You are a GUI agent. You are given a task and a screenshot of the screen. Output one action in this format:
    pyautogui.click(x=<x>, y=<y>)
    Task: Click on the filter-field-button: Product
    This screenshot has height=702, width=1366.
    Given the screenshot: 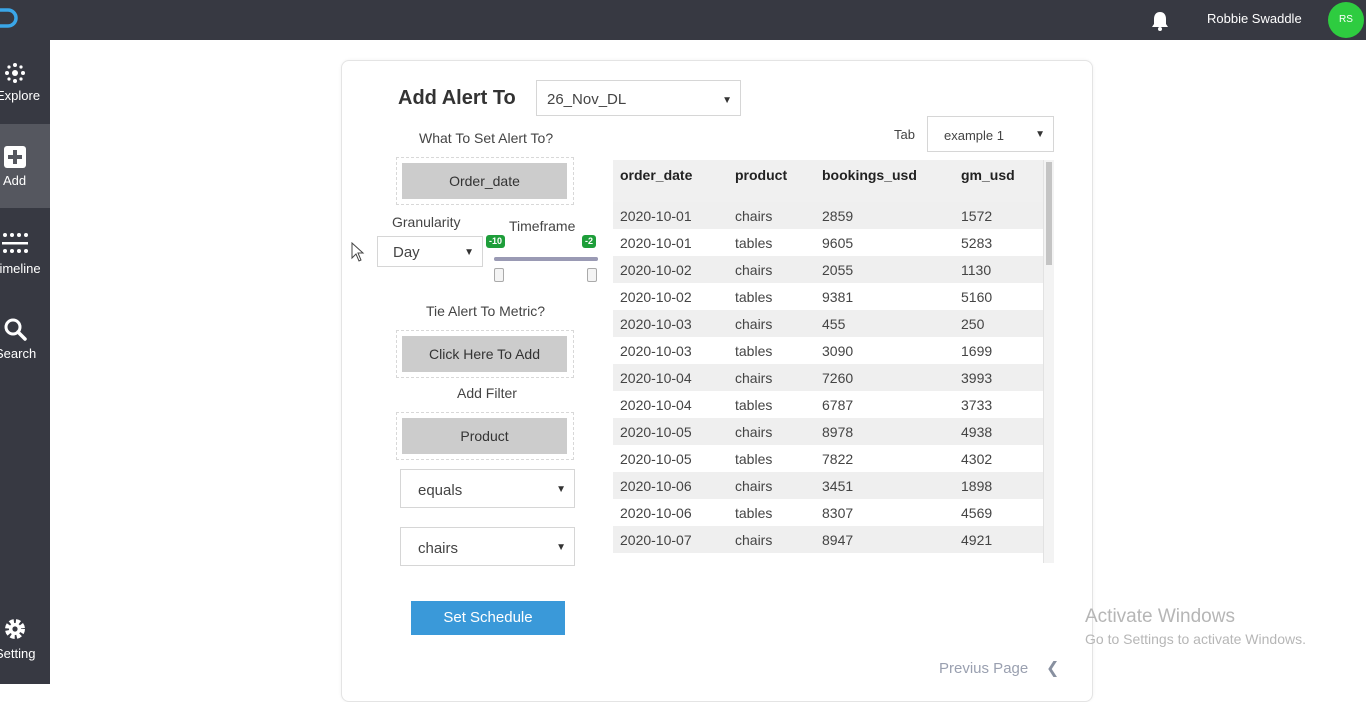 What is the action you would take?
    pyautogui.click(x=484, y=436)
    